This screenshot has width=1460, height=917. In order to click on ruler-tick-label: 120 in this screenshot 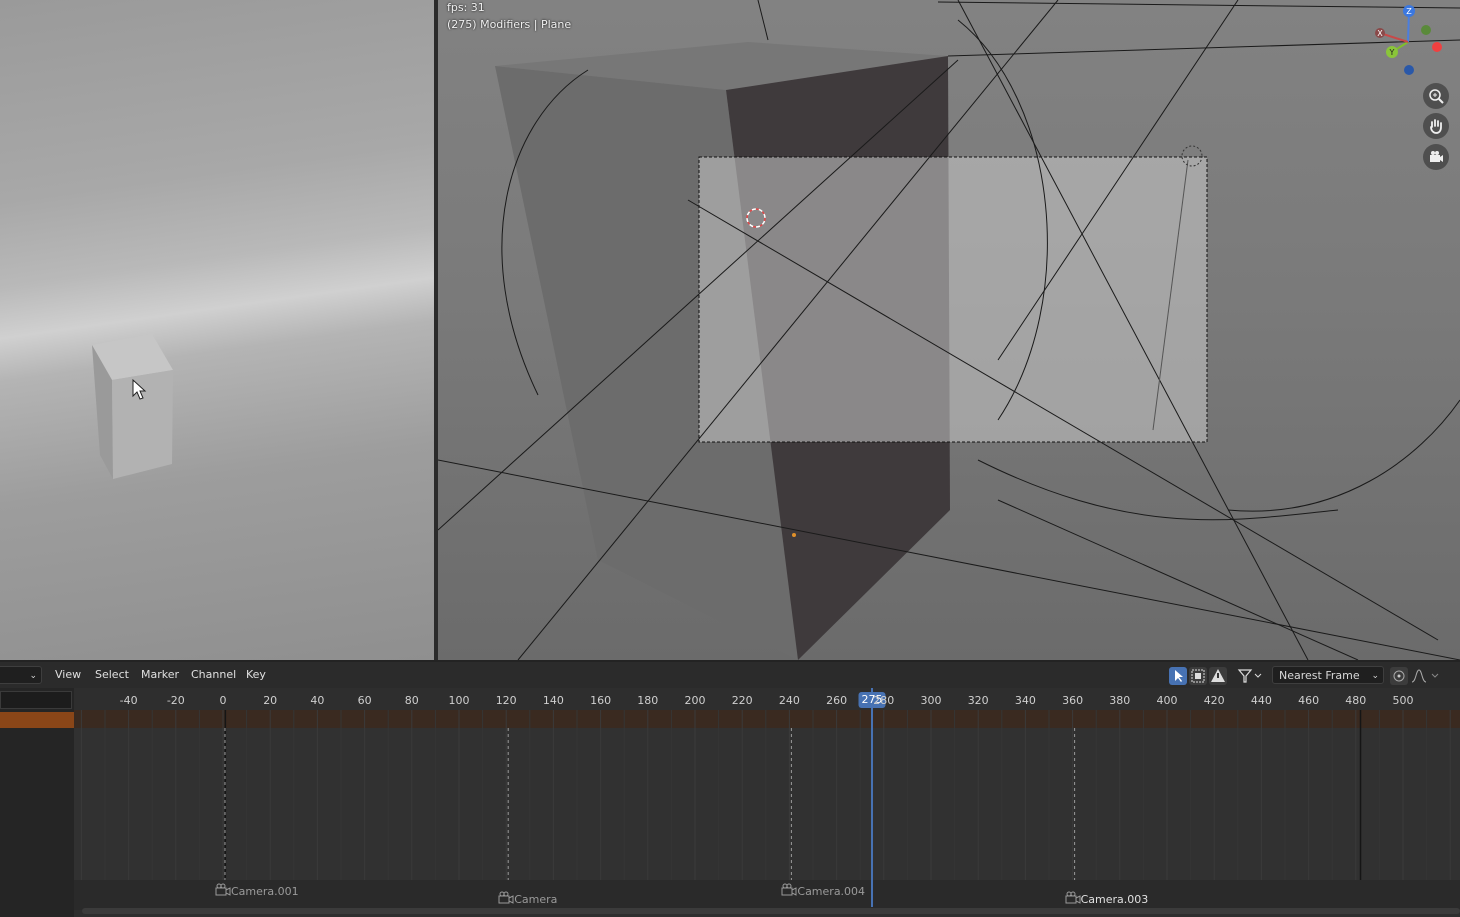, I will do `click(506, 700)`.